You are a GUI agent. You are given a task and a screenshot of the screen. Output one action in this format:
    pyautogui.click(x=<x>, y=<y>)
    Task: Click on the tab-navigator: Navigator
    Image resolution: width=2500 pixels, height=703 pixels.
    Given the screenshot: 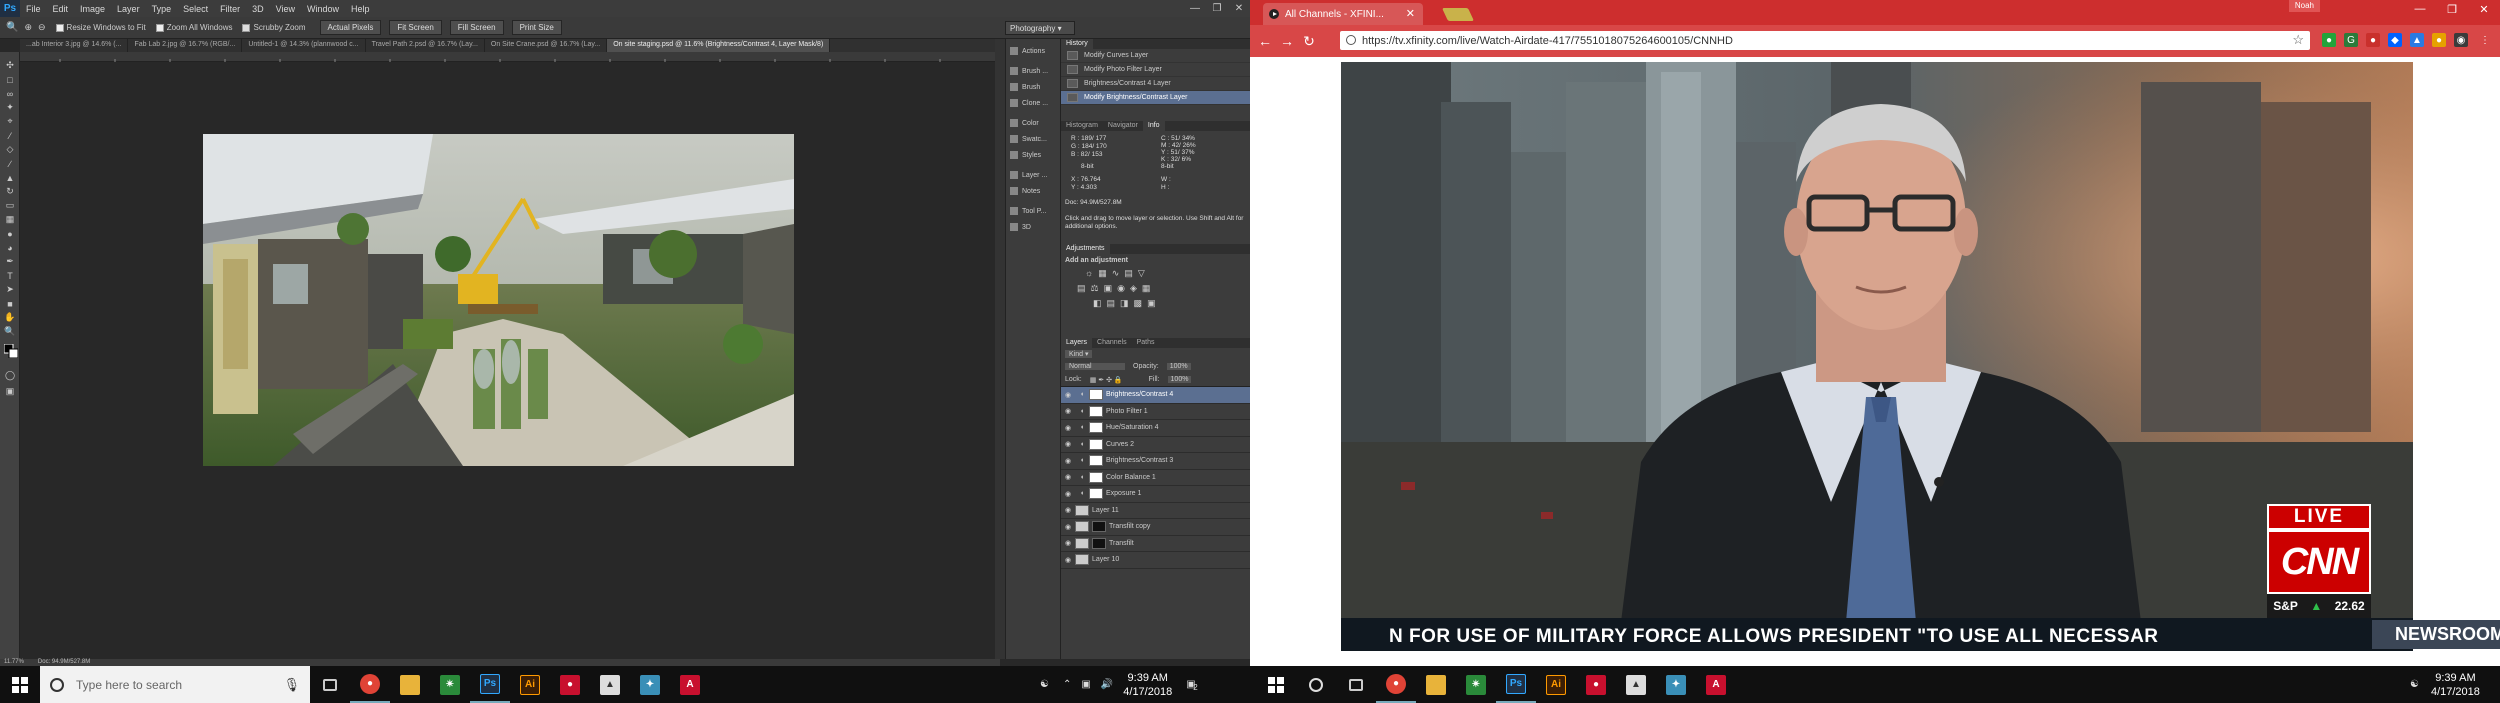 What is the action you would take?
    pyautogui.click(x=1123, y=126)
    